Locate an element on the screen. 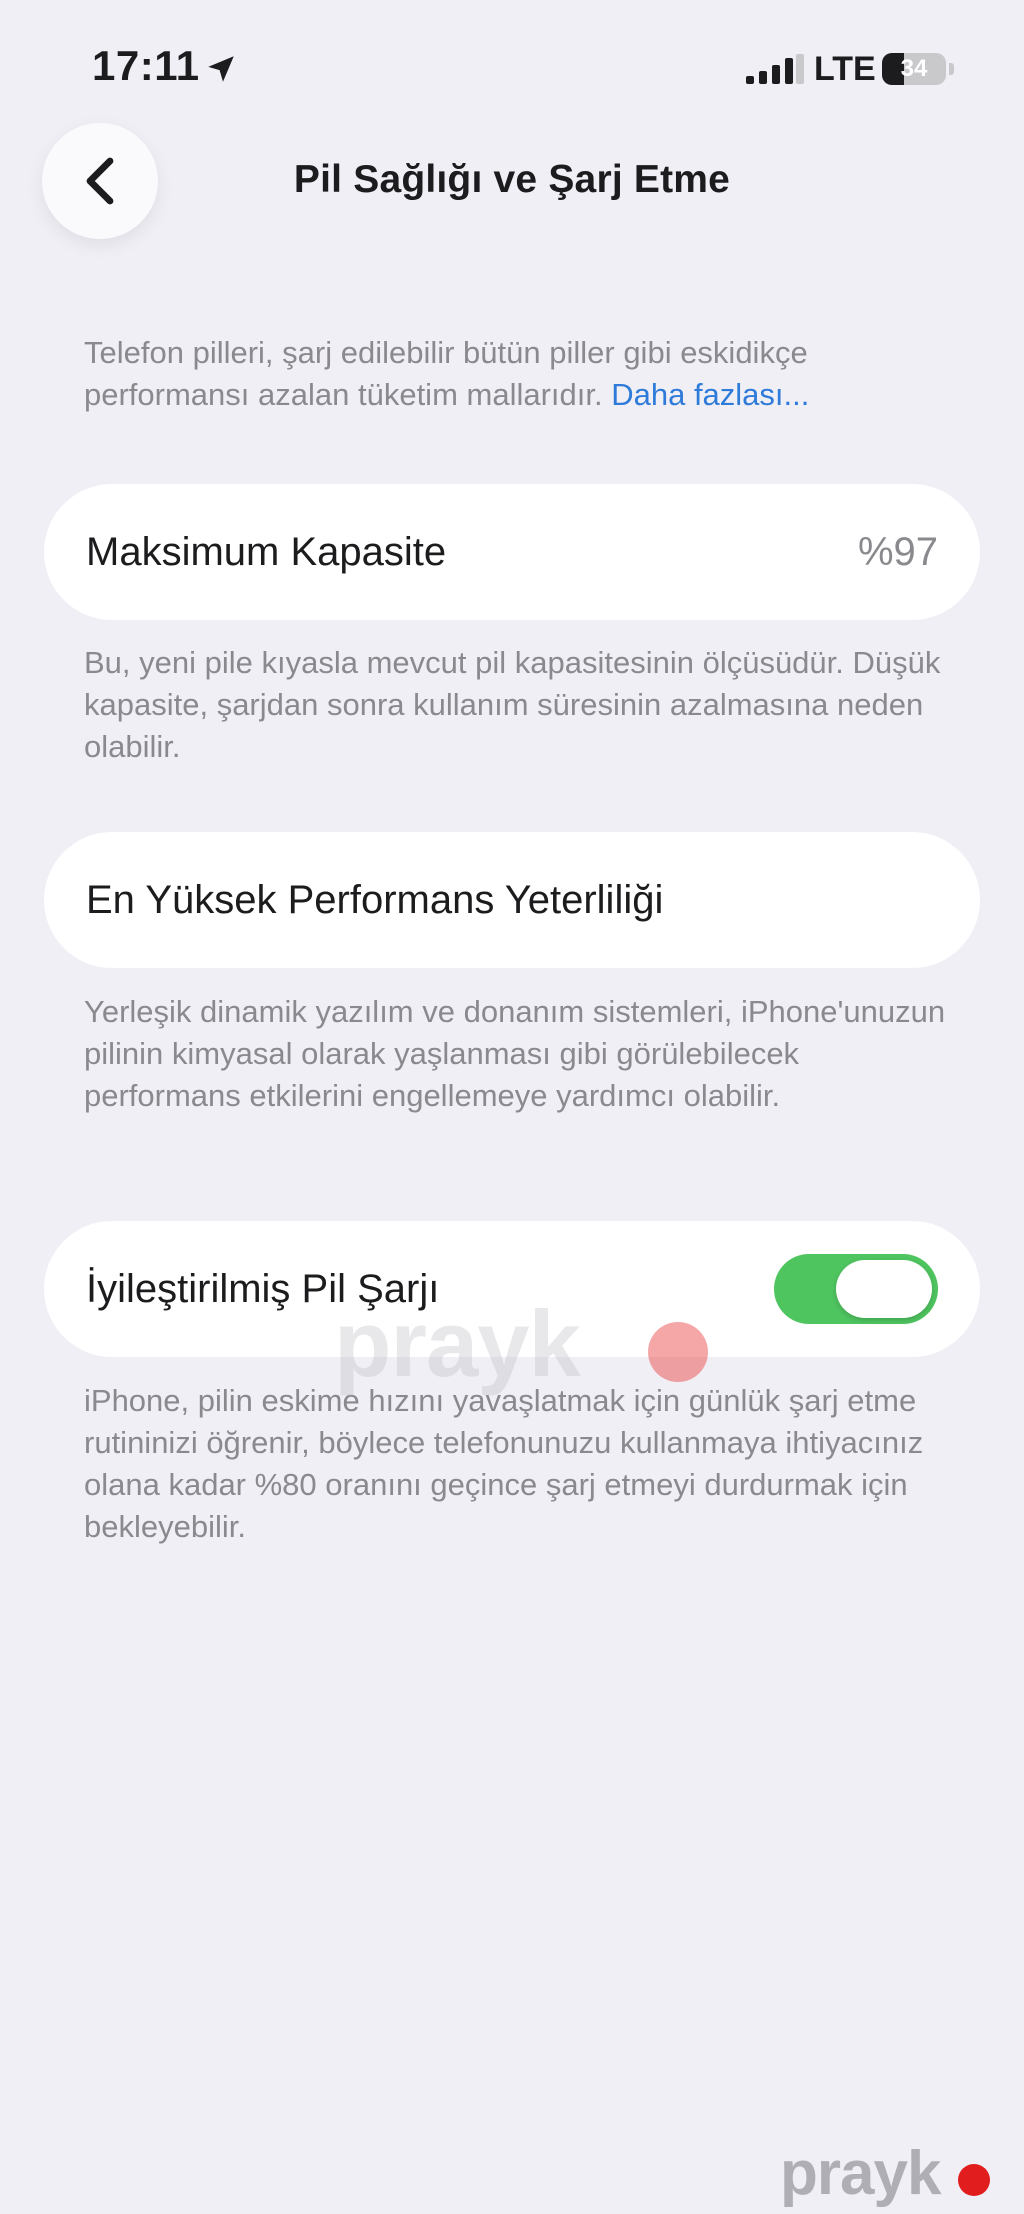 This screenshot has height=2214, width=1024. battery-icon: 34 is located at coordinates (914, 69).